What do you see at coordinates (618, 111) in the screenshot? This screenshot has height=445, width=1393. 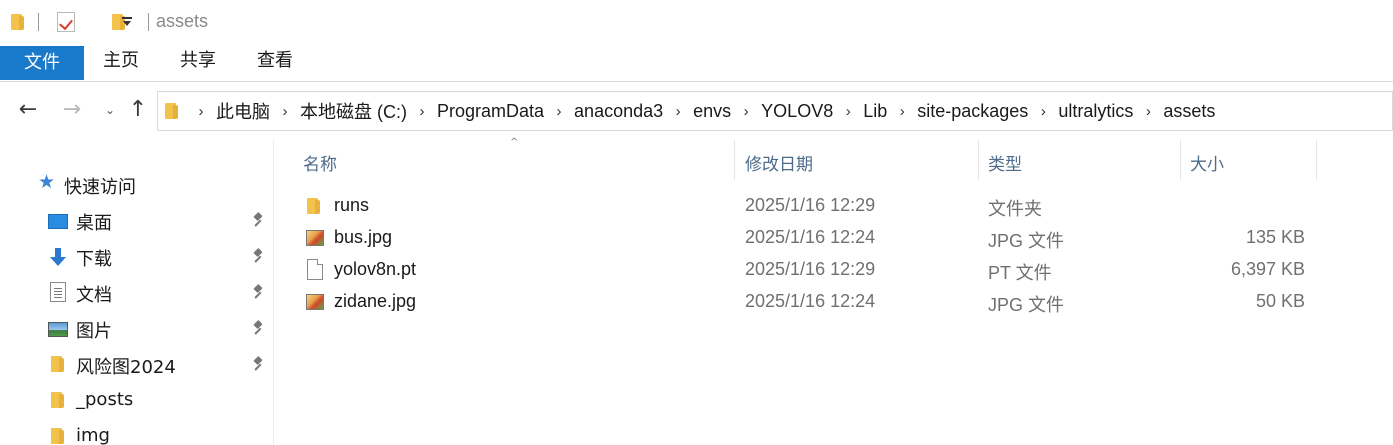 I see `breadcrumb-item: anaconda3` at bounding box center [618, 111].